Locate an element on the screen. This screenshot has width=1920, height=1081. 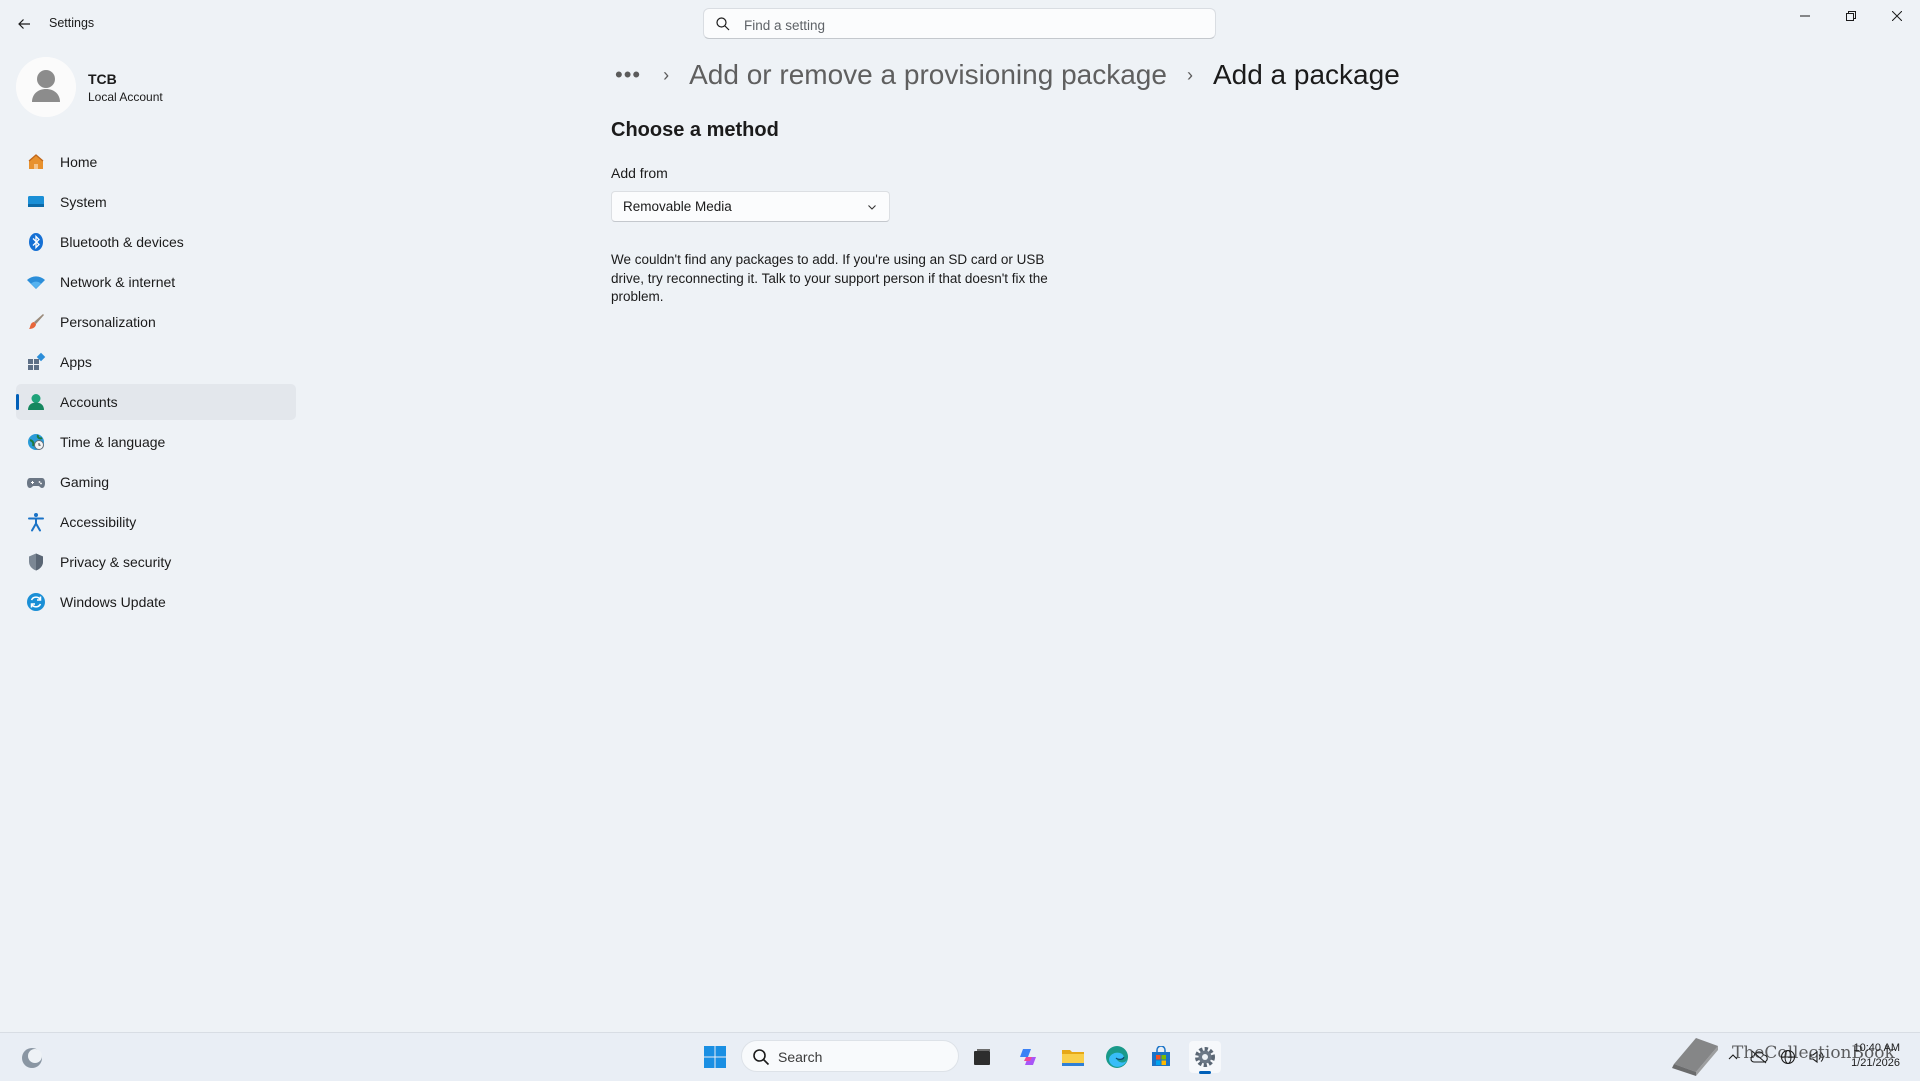
add-from-selected-value: Removable Media is located at coordinates (677, 206).